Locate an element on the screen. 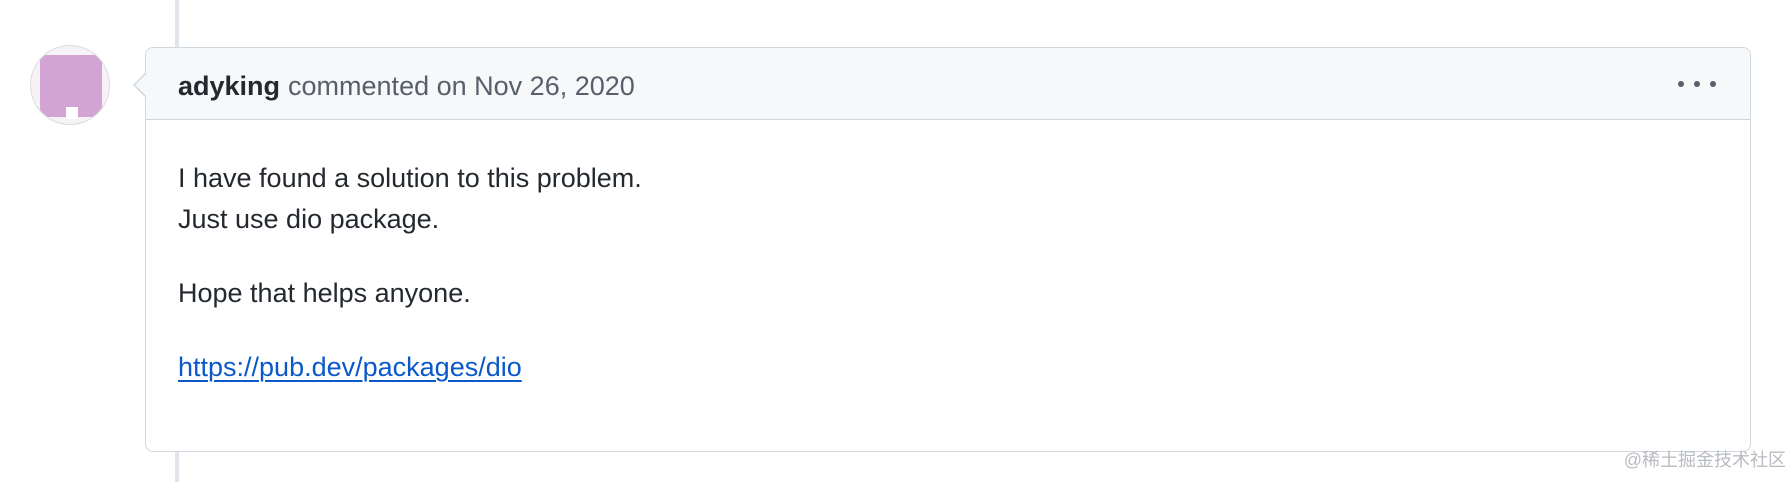  kebab-horizontal-icon is located at coordinates (1697, 84).